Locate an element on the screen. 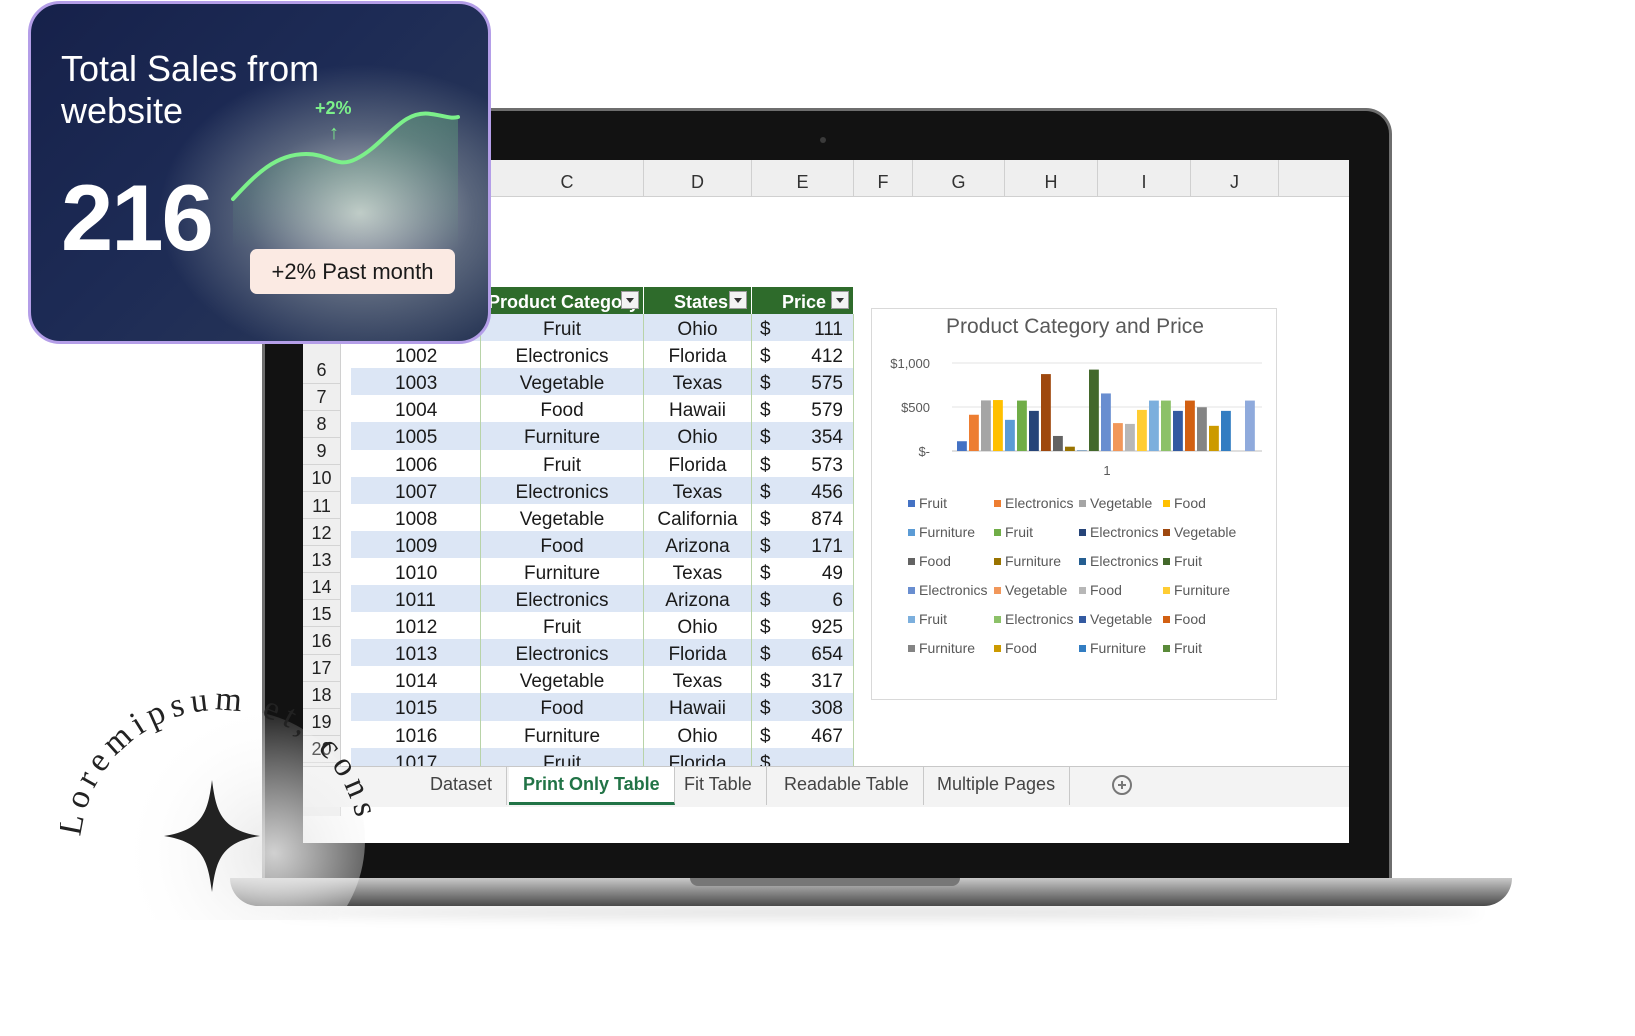 This screenshot has height=1036, width=1635. id-cell: 1013 is located at coordinates (416, 653).